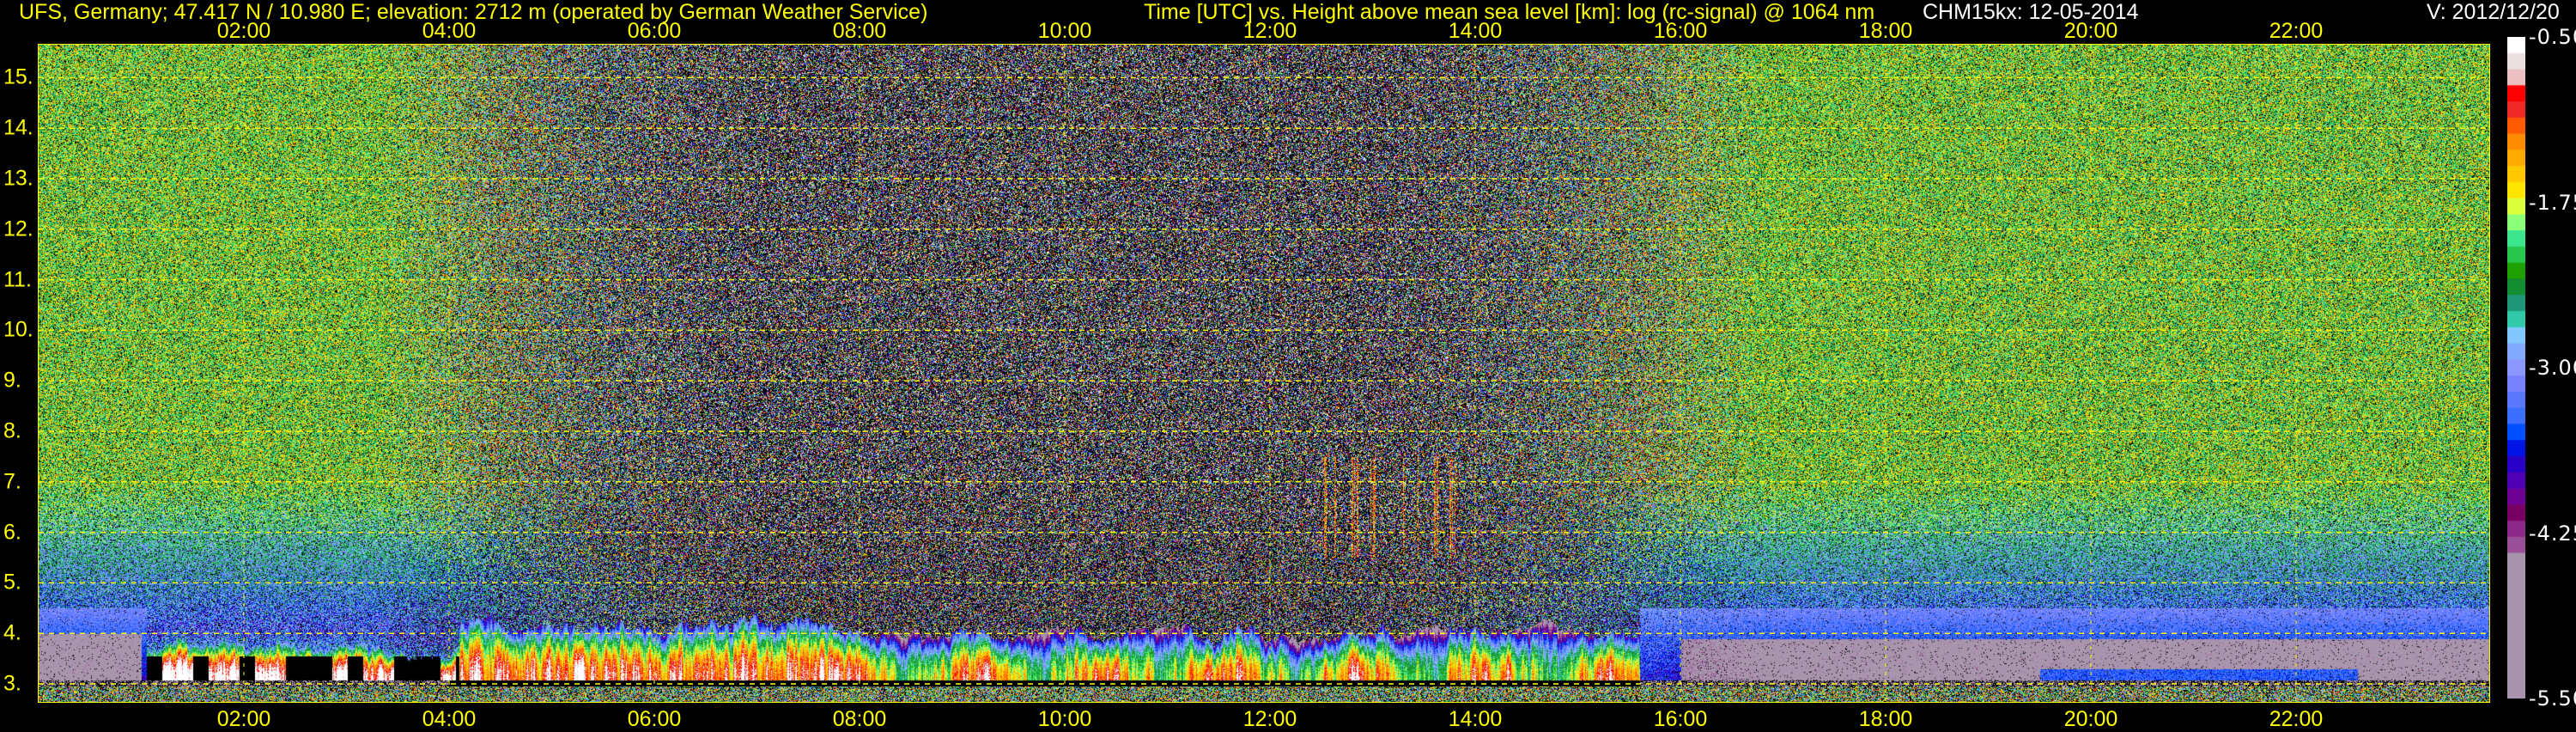 The image size is (2576, 732). What do you see at coordinates (1269, 31) in the screenshot?
I see `x-tick-top: 12:00` at bounding box center [1269, 31].